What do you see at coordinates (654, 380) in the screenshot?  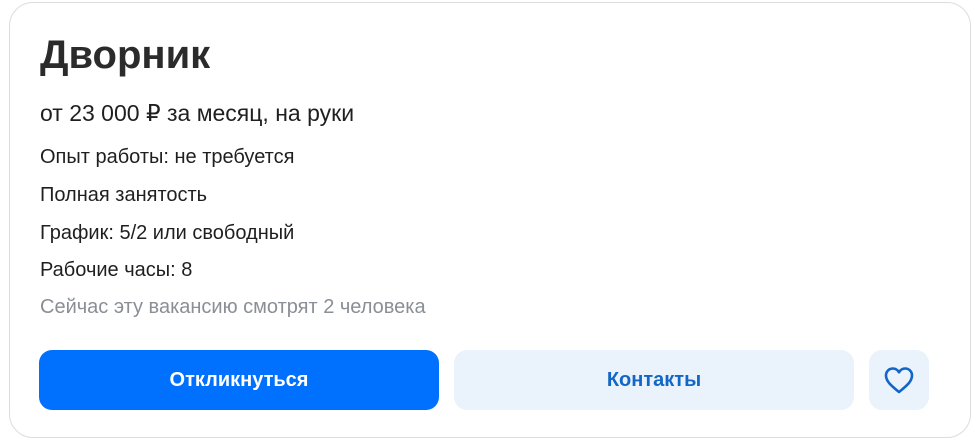 I see `contacts-button: Контакты` at bounding box center [654, 380].